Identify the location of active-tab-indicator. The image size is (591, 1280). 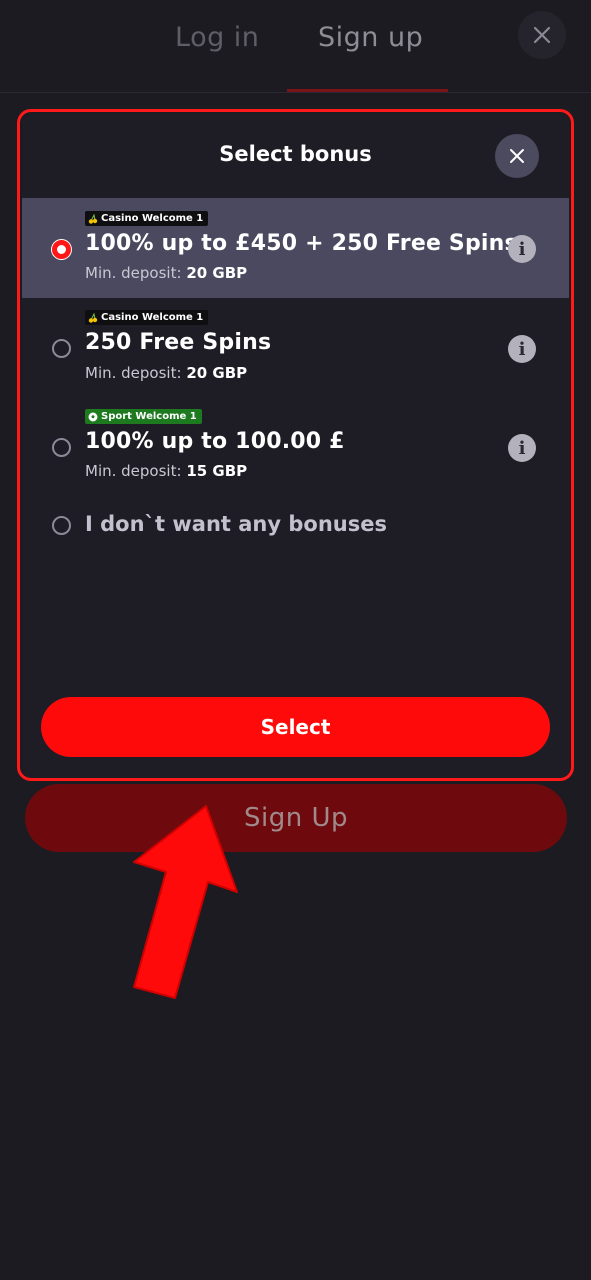
(367, 90).